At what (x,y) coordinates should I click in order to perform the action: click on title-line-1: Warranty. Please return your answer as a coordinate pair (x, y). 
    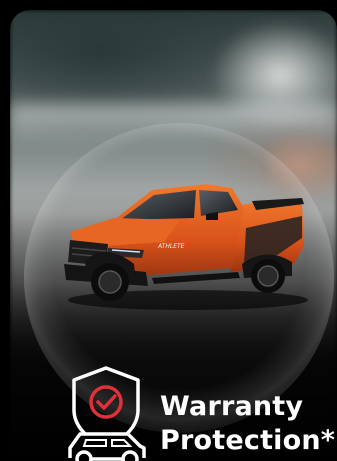
    Looking at the image, I should click on (232, 406).